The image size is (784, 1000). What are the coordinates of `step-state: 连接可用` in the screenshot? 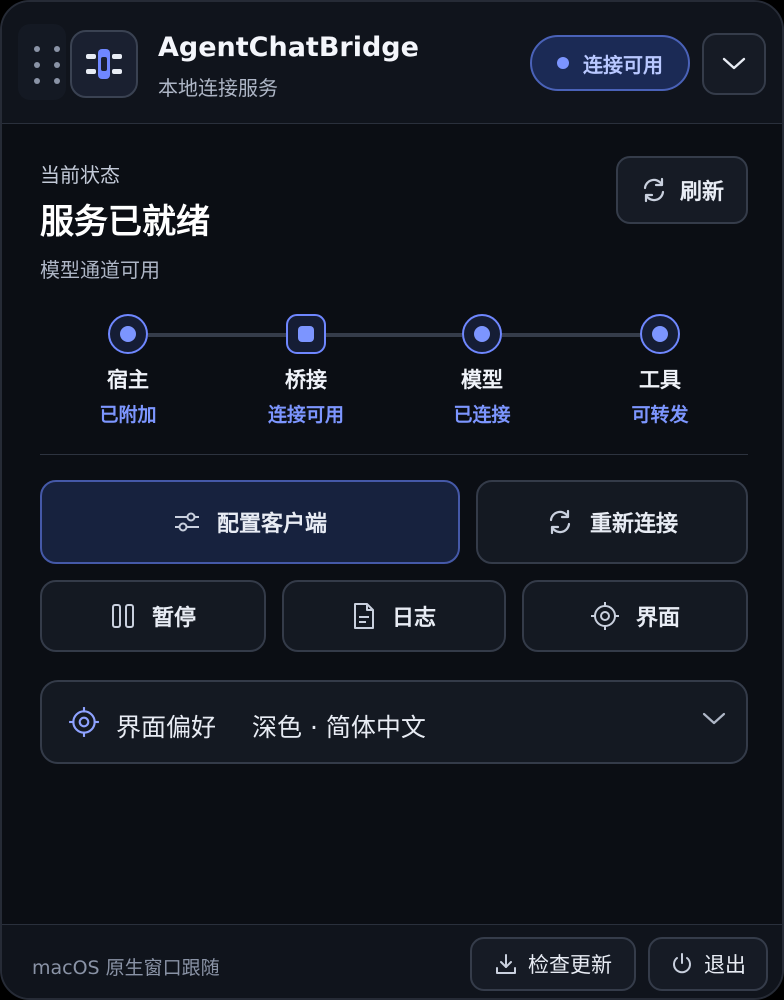 It's located at (305, 415).